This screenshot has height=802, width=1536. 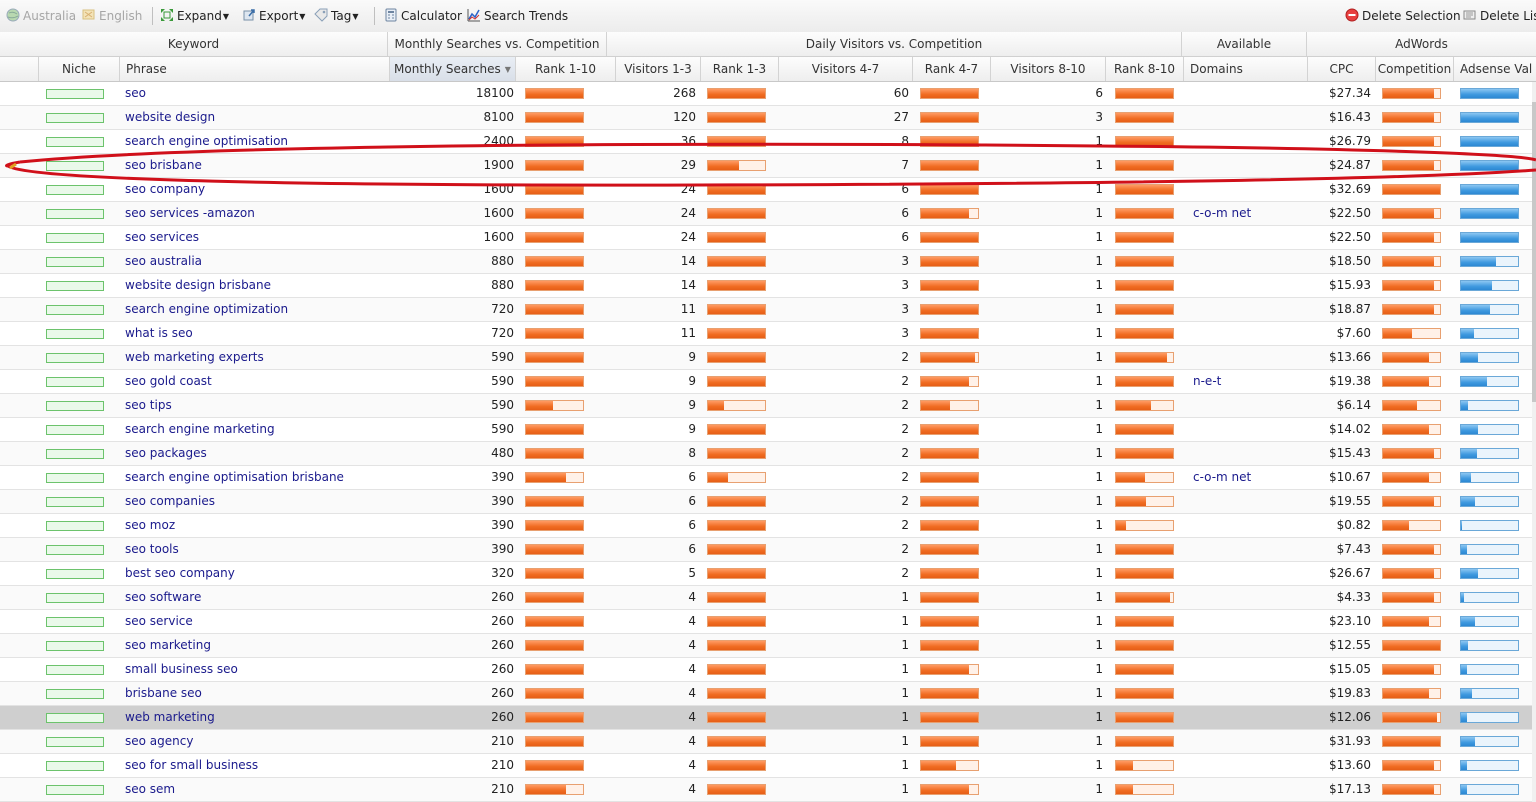 What do you see at coordinates (79, 69) in the screenshot?
I see `col-niche: Niche` at bounding box center [79, 69].